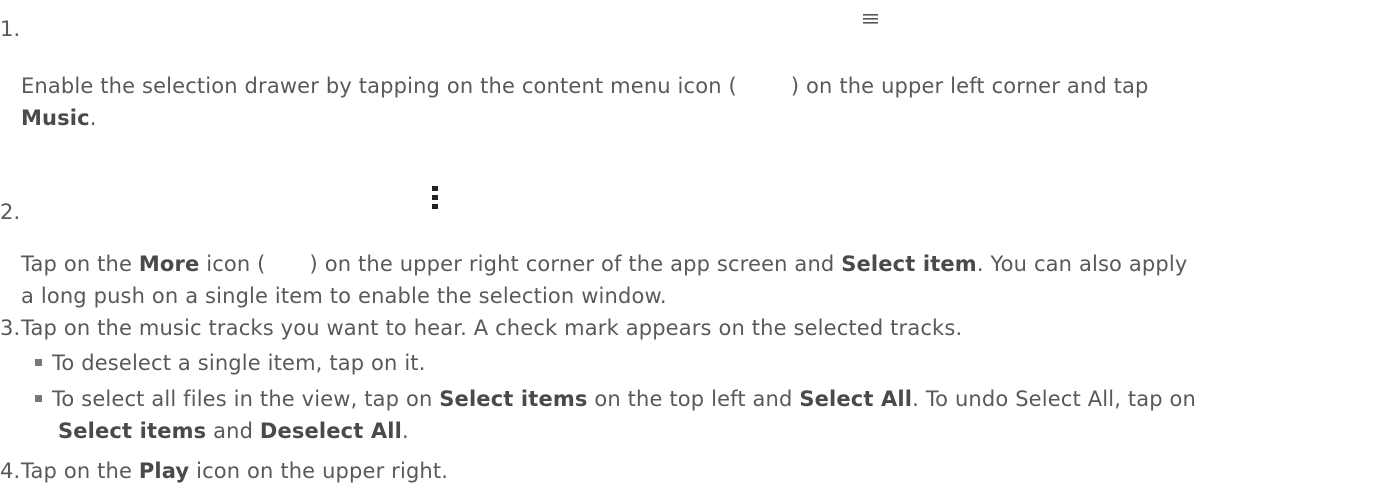 The width and height of the screenshot is (1381, 497). I want to click on step-3-bullet-2-continued: Select items and Deselect All., so click(233, 431).